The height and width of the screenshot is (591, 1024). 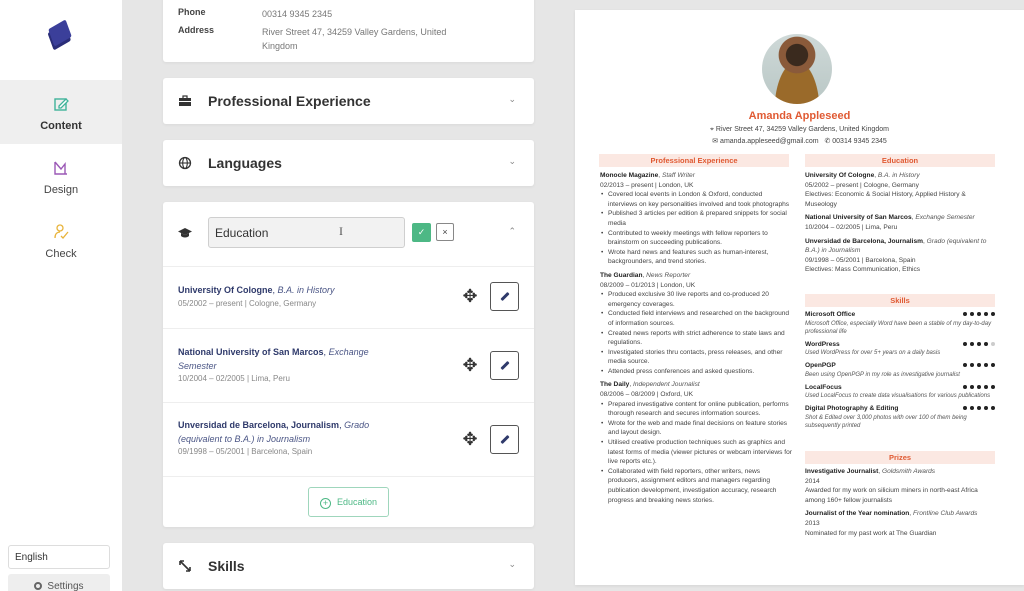 I want to click on nav-design: Design, so click(x=61, y=176).